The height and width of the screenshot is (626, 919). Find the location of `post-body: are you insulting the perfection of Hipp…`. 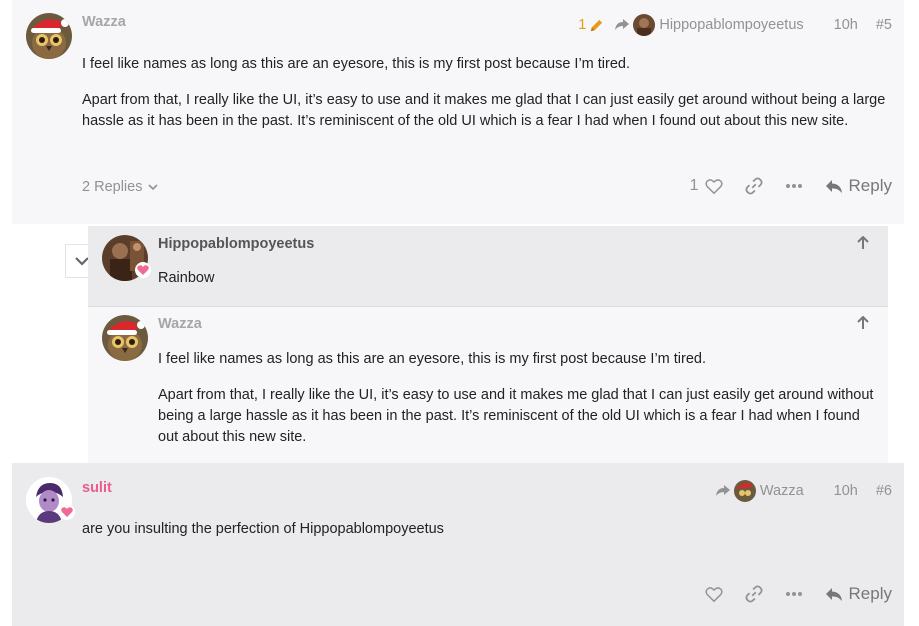

post-body: are you insulting the perfection of Hipp… is located at coordinates (487, 537).